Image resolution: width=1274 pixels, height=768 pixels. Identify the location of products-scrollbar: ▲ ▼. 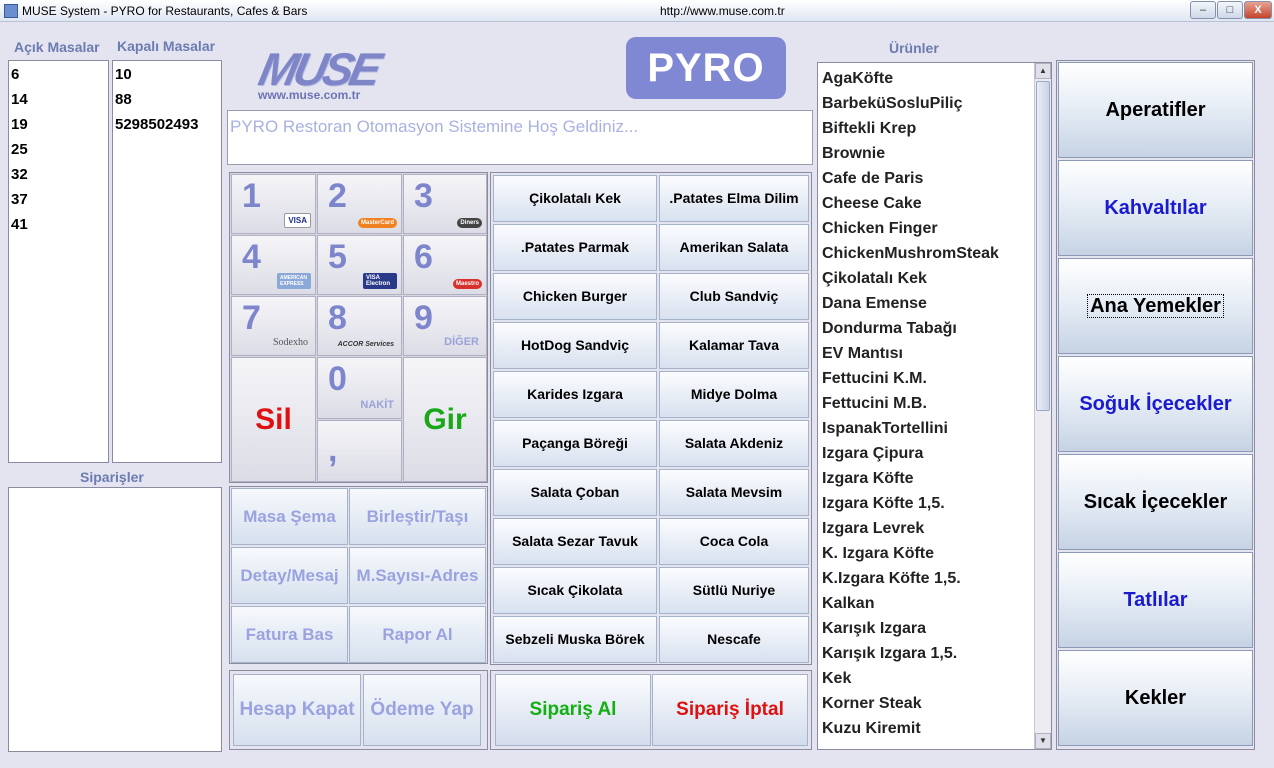
(1042, 406).